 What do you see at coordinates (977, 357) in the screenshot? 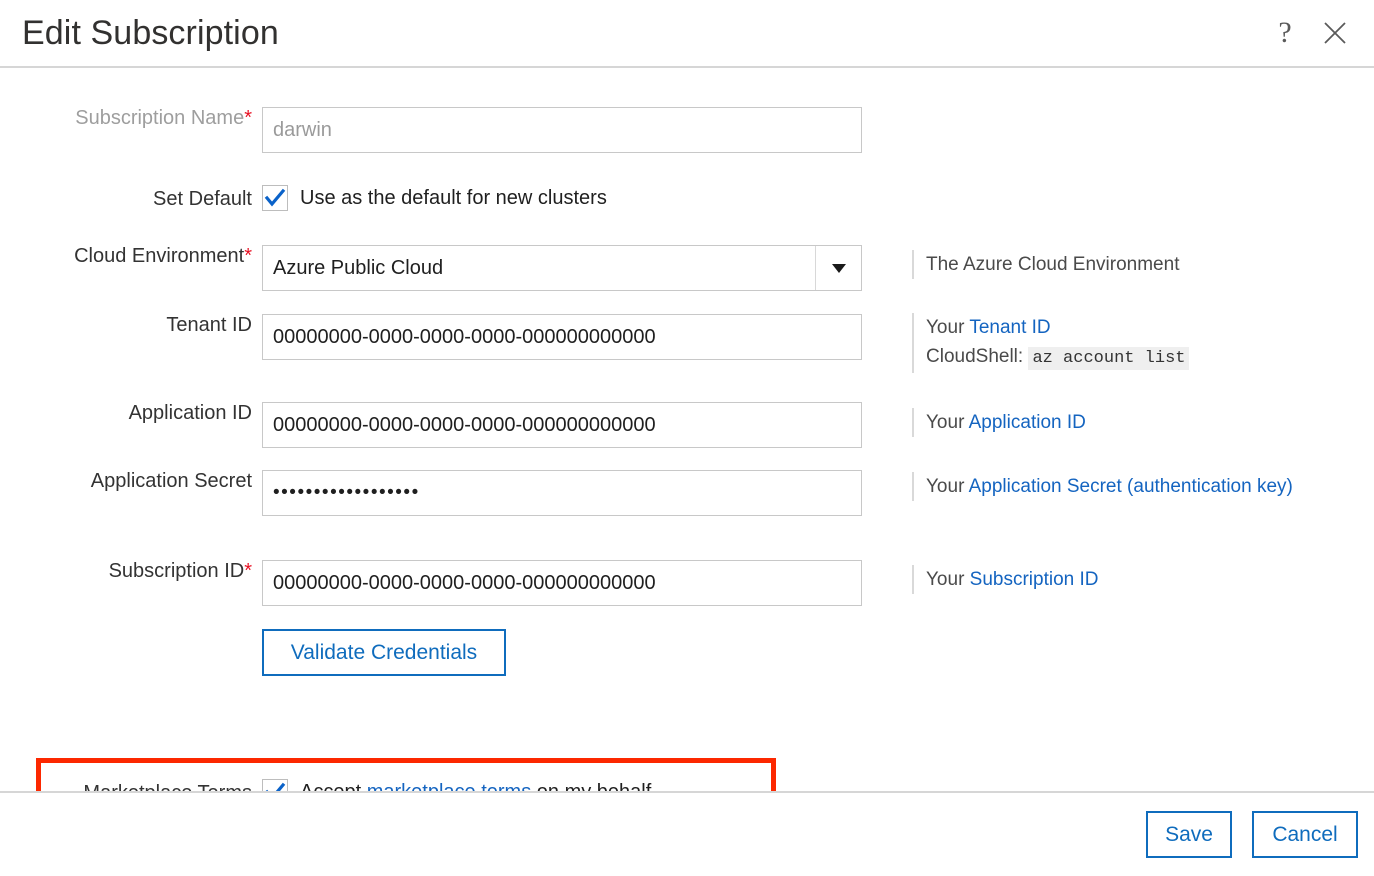
I see `cloudshell-label: CloudShell:` at bounding box center [977, 357].